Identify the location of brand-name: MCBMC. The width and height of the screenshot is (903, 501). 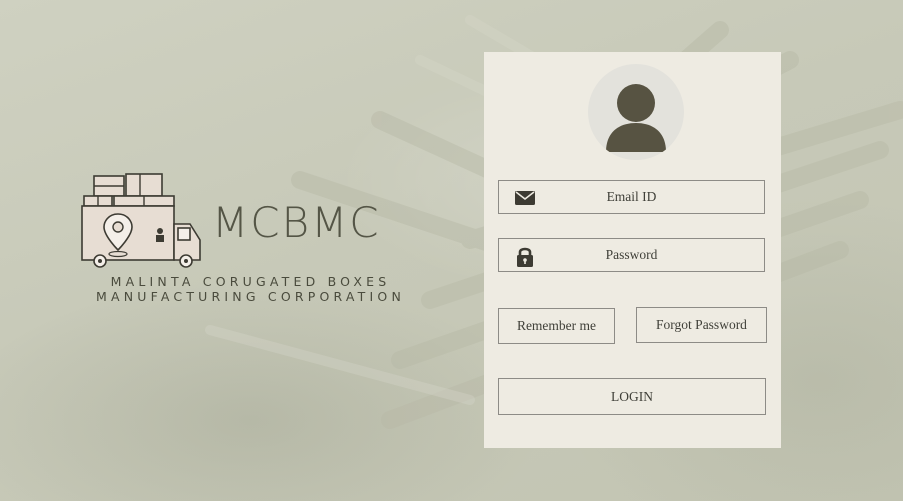
(296, 222).